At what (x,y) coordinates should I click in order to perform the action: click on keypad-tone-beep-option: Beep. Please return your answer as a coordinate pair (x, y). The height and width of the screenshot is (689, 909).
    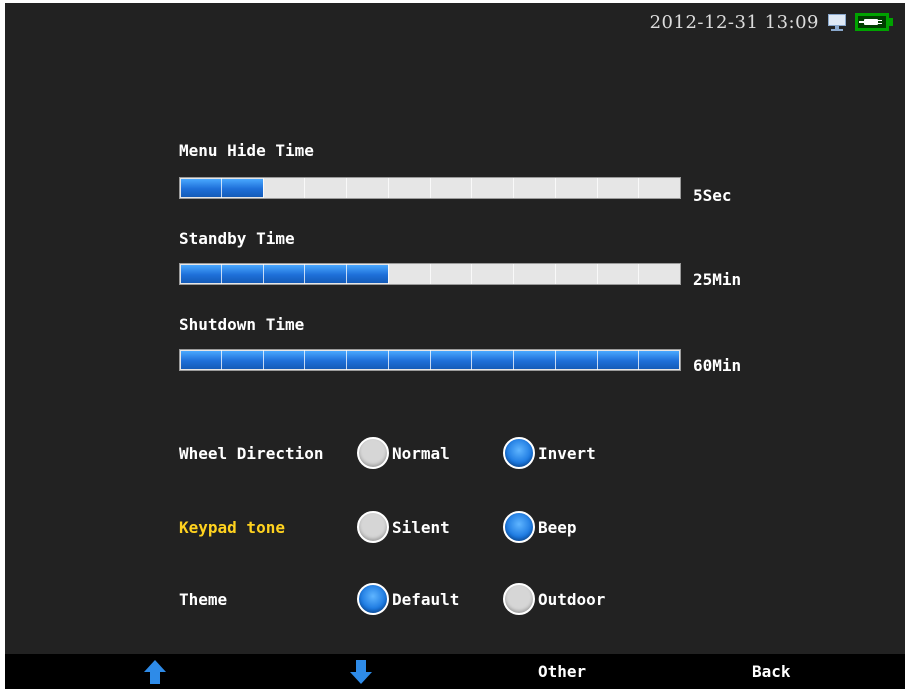
    Looking at the image, I should click on (540, 527).